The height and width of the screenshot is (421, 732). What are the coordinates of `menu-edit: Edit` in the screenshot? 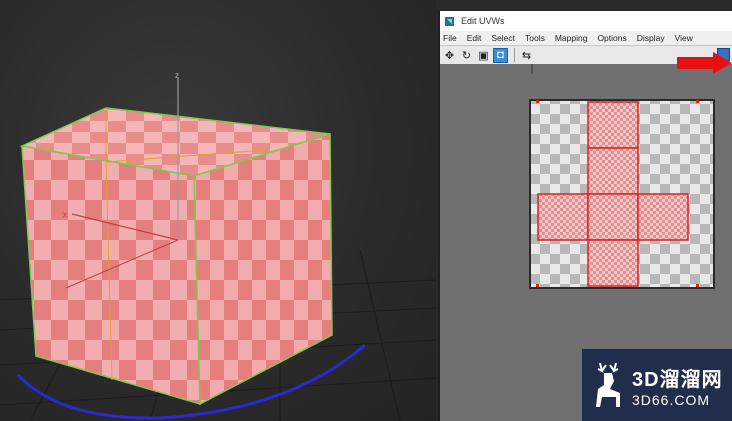 It's located at (474, 38).